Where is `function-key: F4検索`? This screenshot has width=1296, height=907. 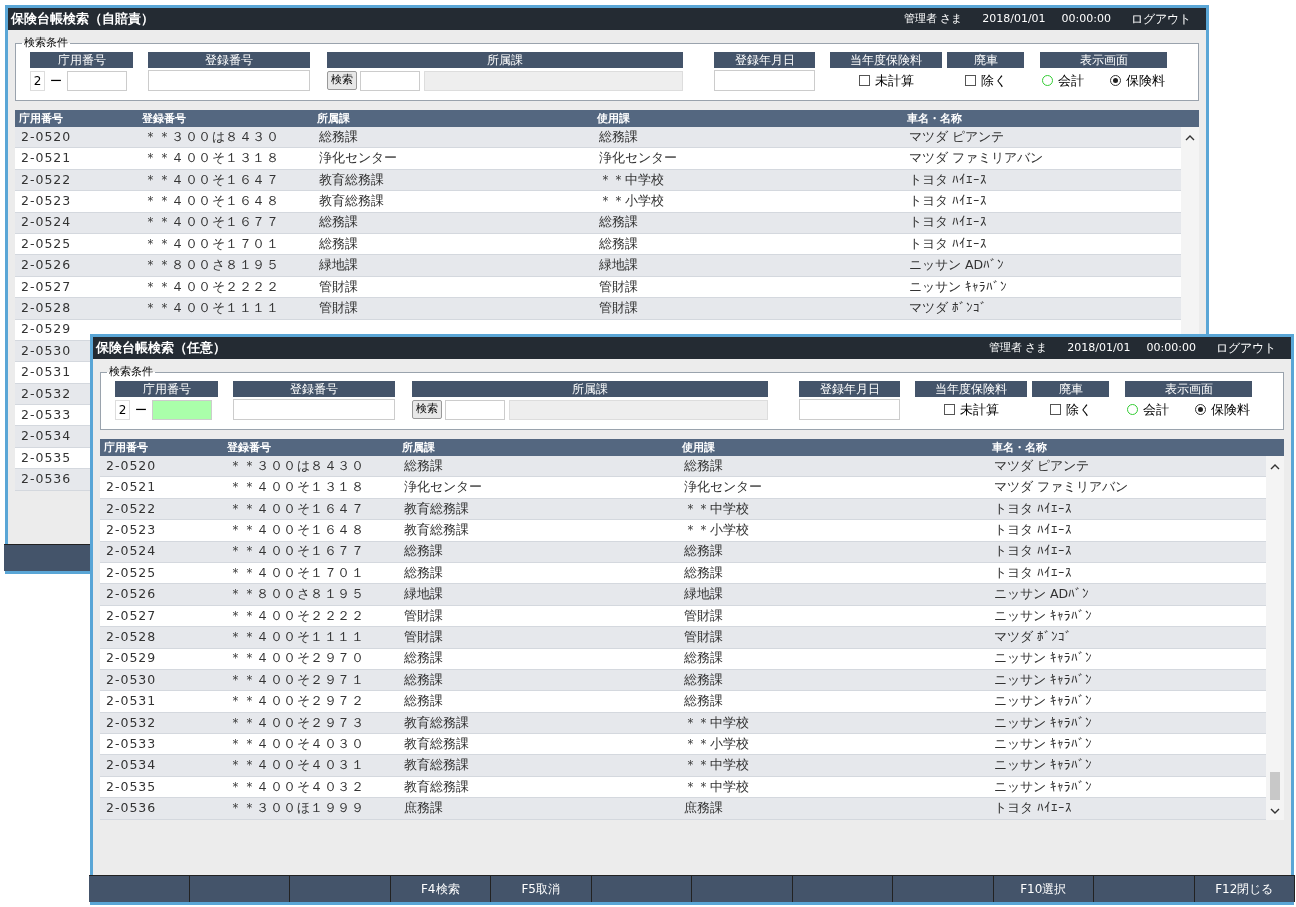 function-key: F4検索 is located at coordinates (440, 889).